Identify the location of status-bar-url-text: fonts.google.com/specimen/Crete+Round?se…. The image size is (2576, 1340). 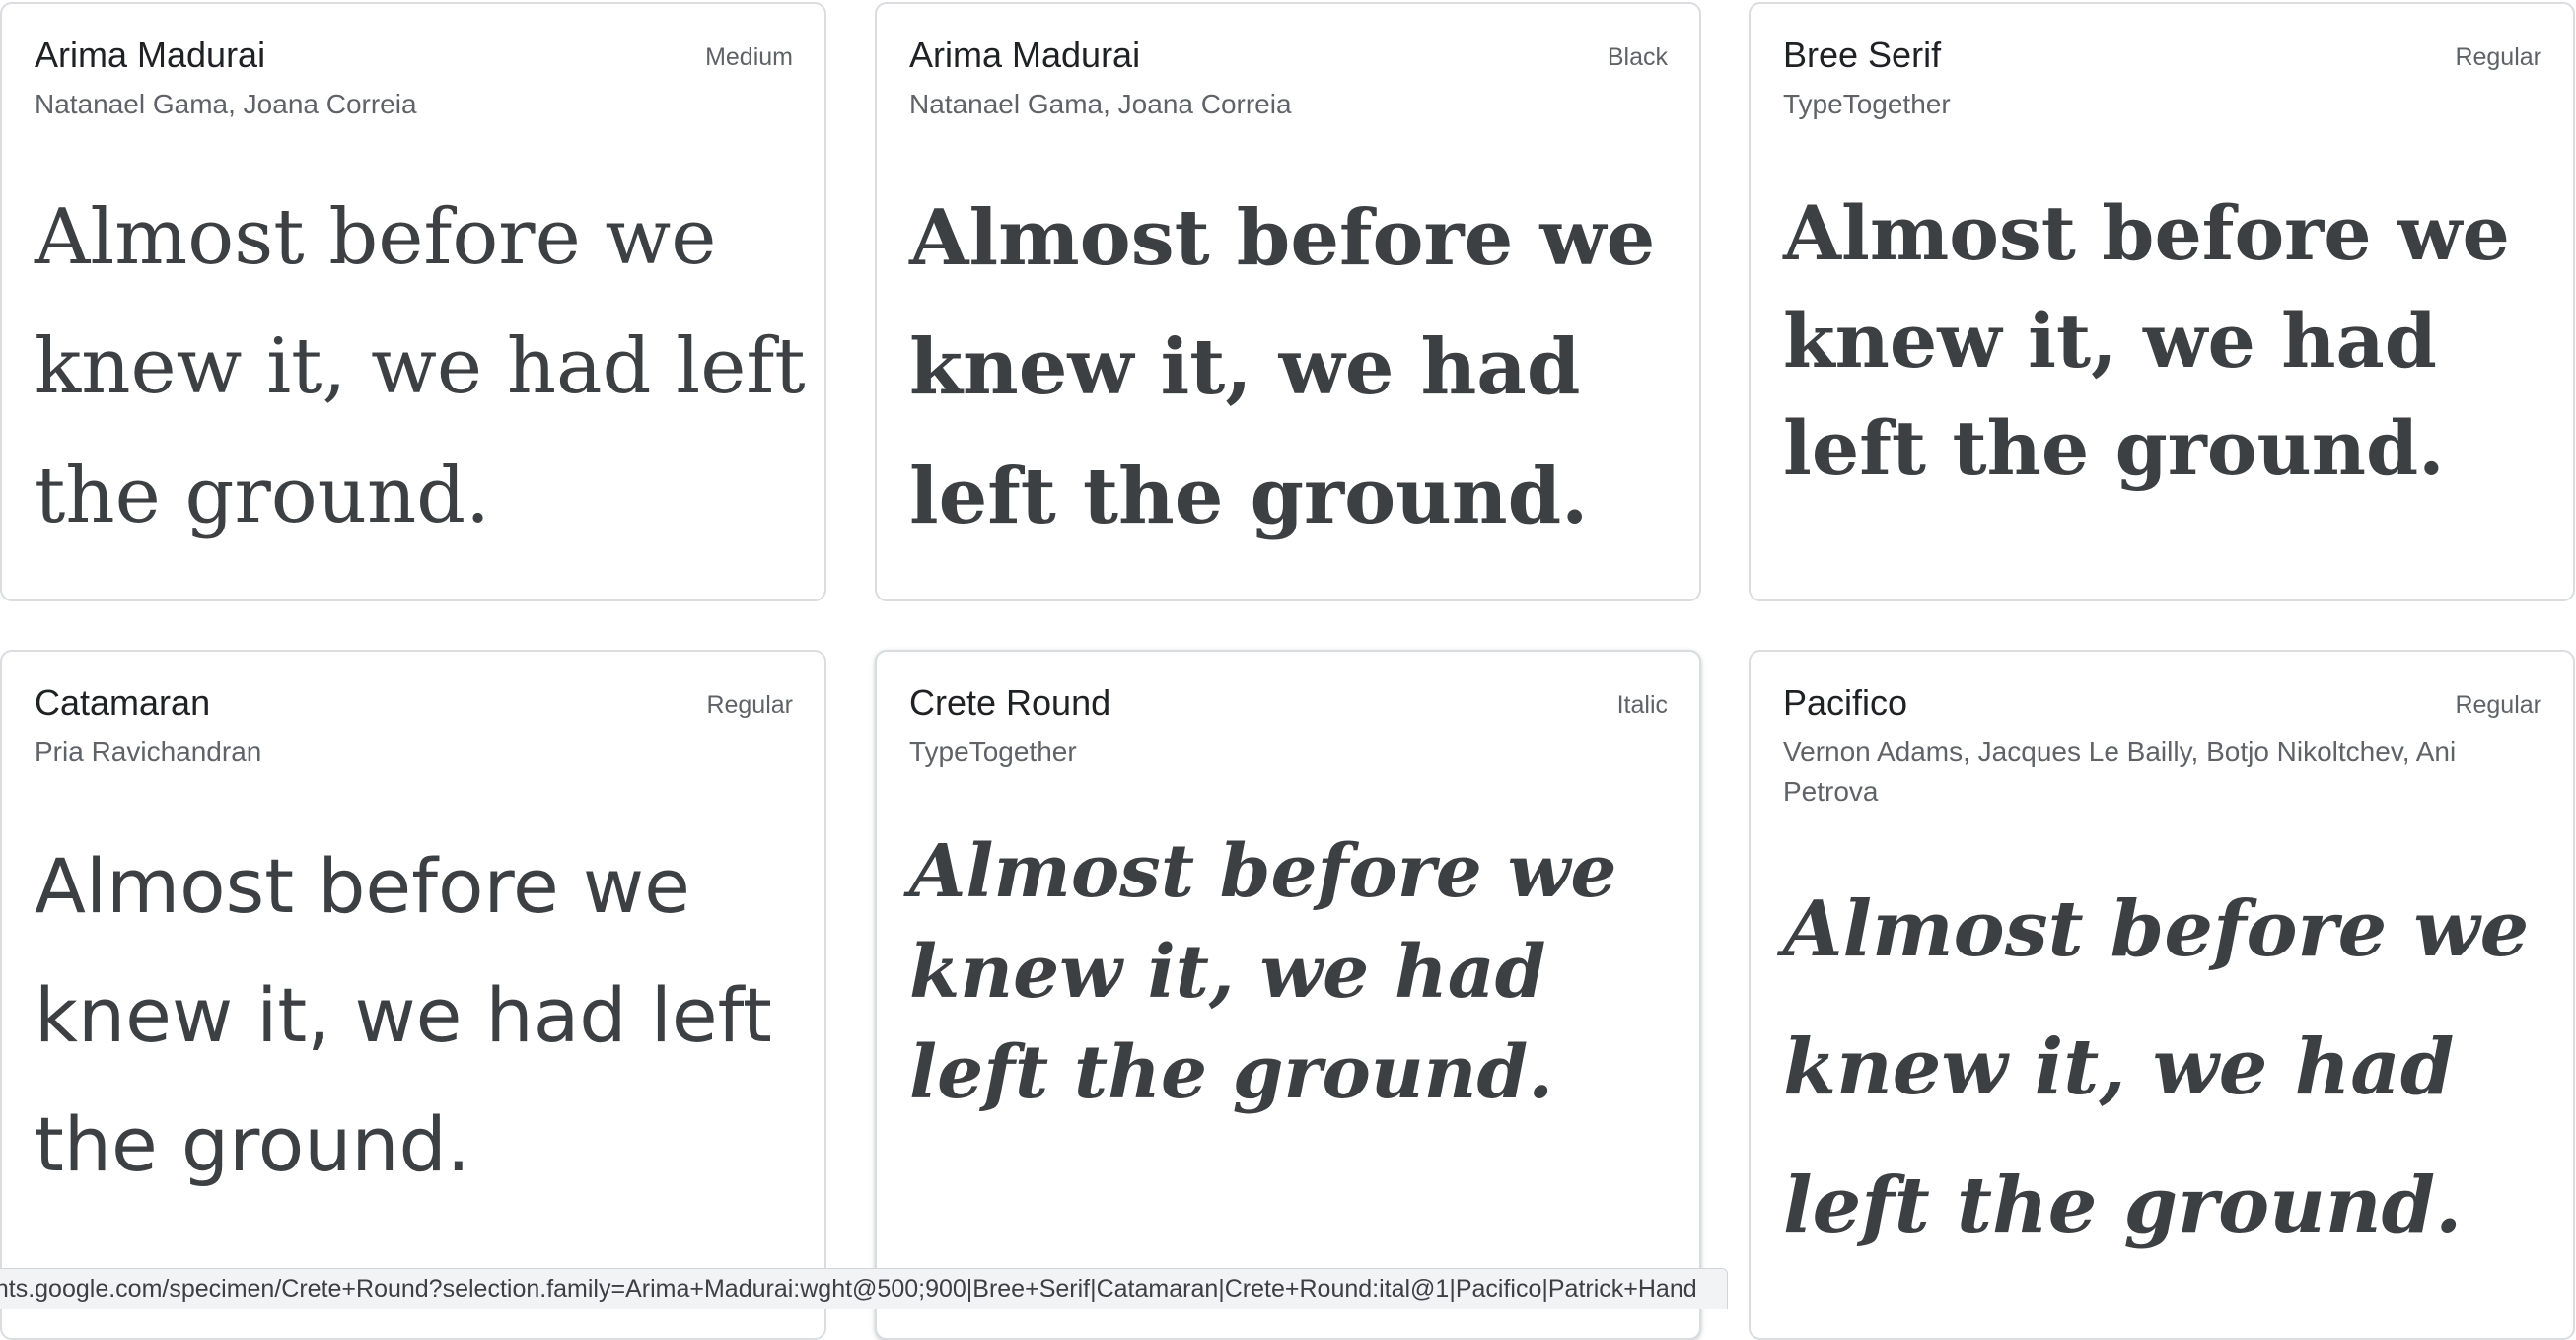
(848, 1289).